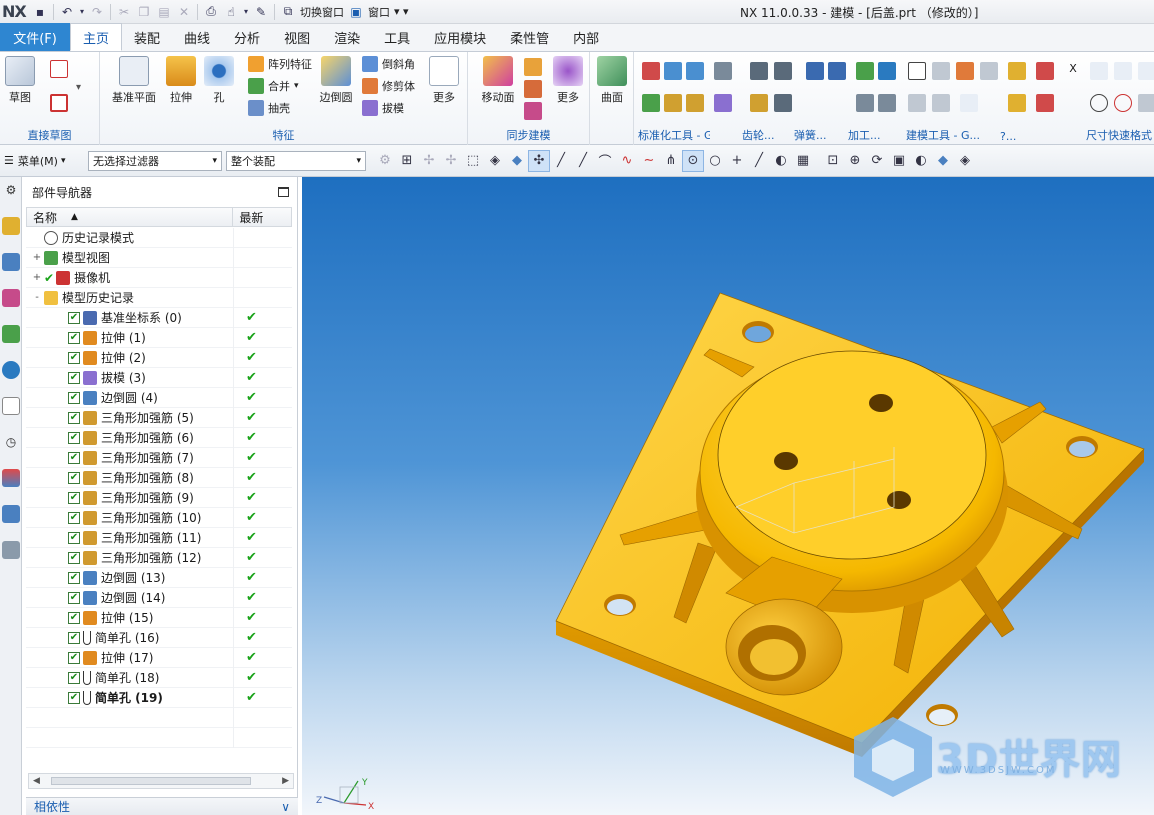 This screenshot has width=1154, height=815. What do you see at coordinates (11, 478) in the screenshot?
I see `palette-icon` at bounding box center [11, 478].